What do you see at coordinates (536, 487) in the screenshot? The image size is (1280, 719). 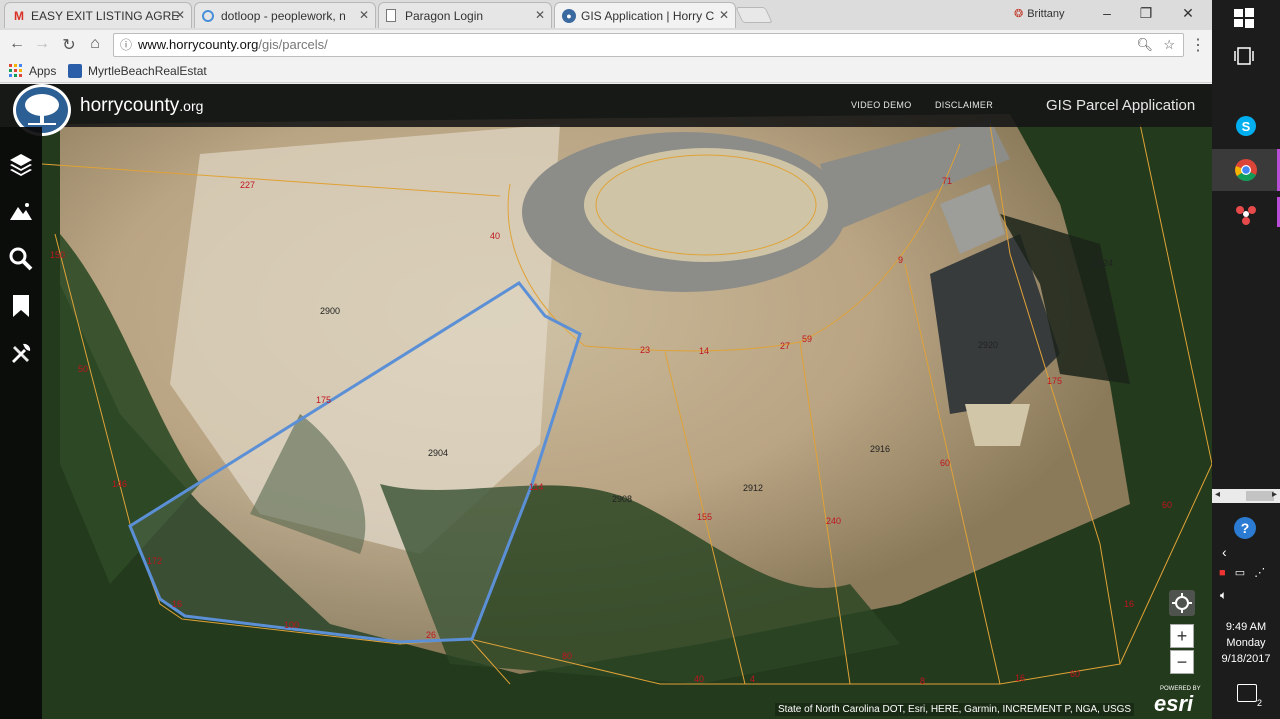 I see `dimension-label: 114` at bounding box center [536, 487].